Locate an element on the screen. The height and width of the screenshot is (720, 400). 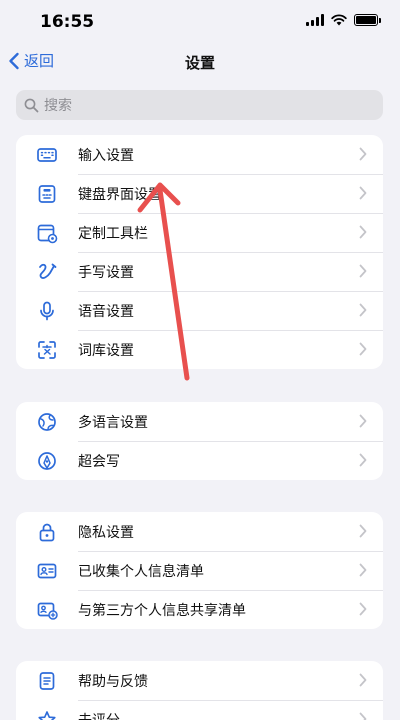
row-label: 帮助与反馈 is located at coordinates (113, 681).